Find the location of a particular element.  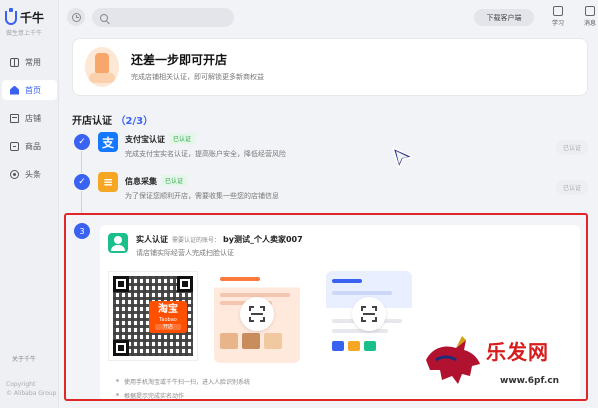

instruction-item: 使用手机淘宝或千牛扫一扫，进入人脸识别系统 is located at coordinates (183, 382).